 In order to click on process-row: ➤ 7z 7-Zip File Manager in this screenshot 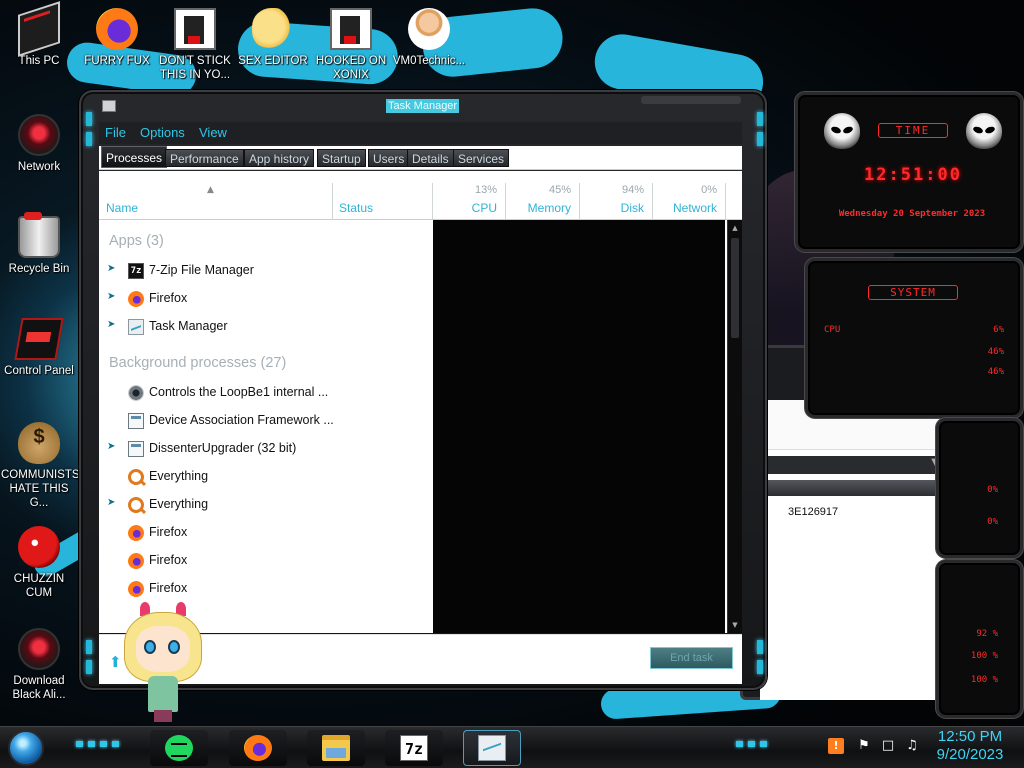, I will do `click(266, 271)`.